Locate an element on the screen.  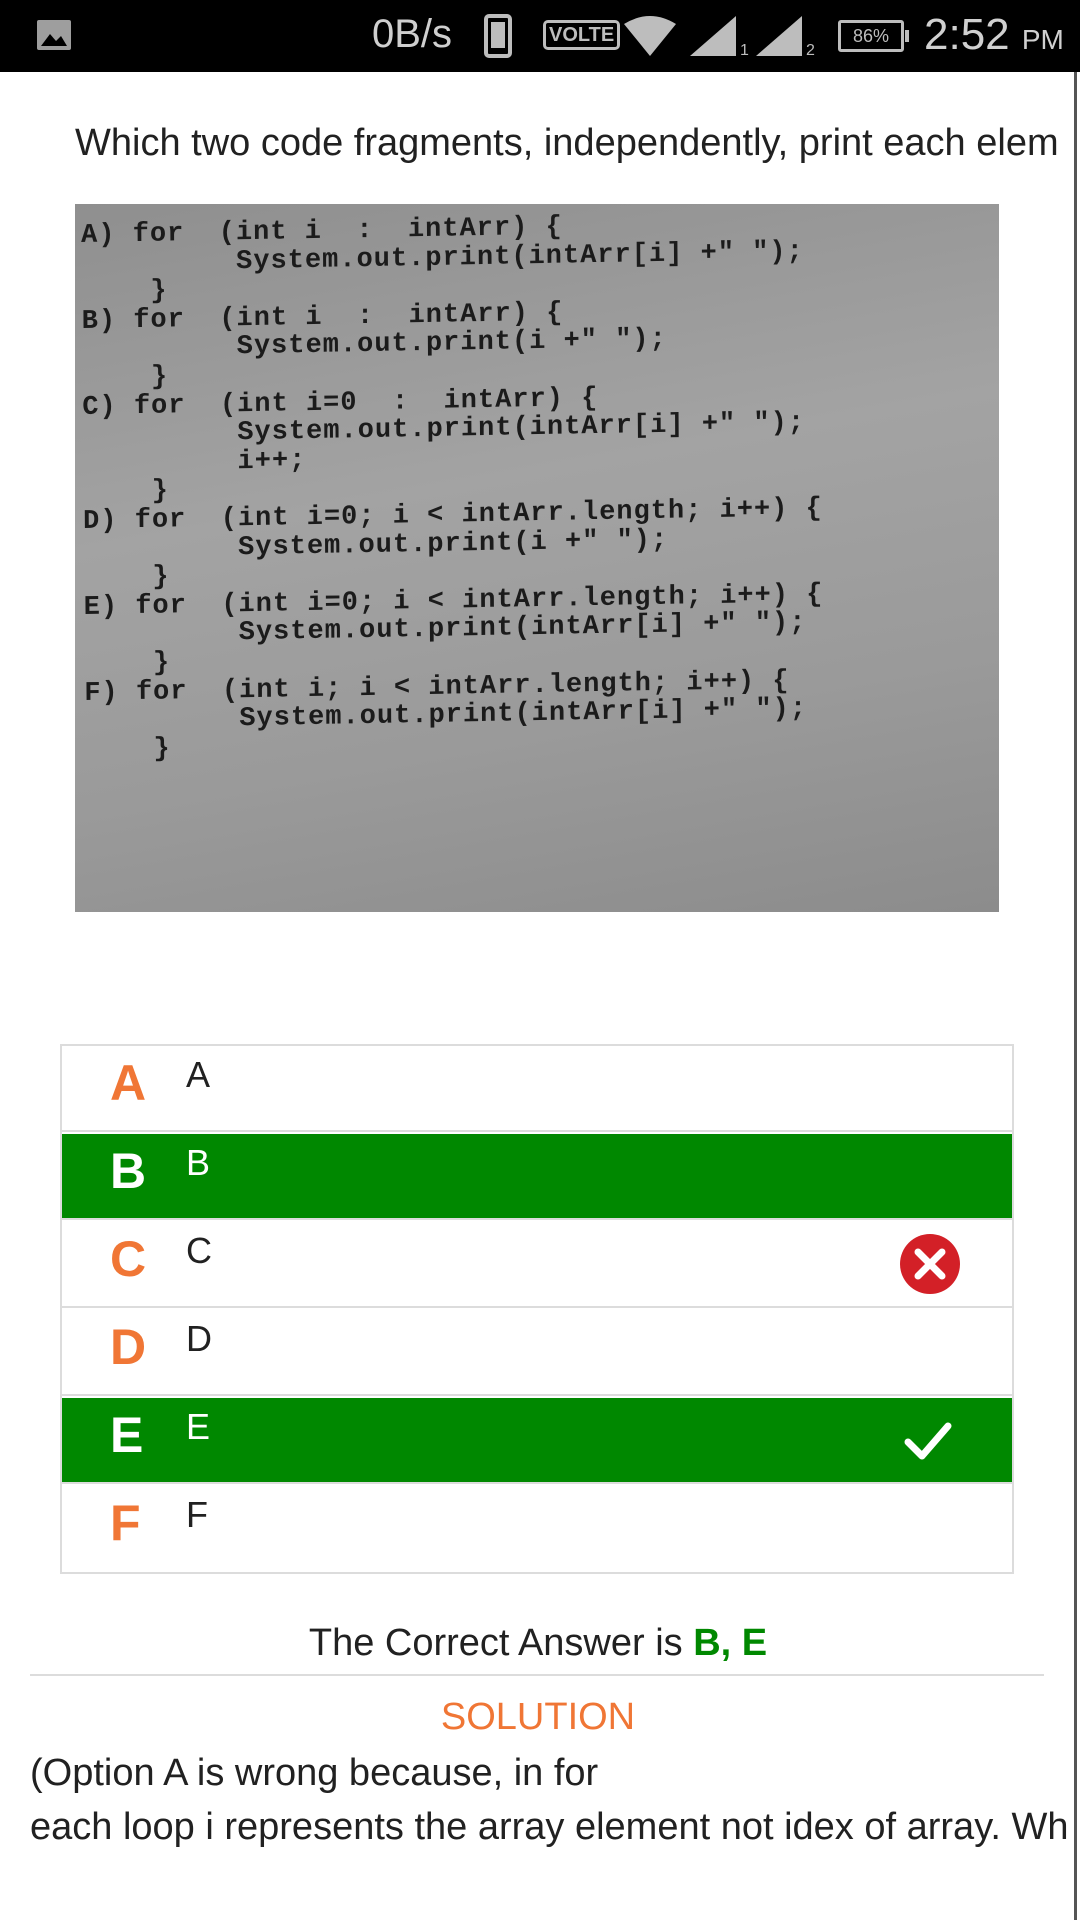
option-text: B is located at coordinates (198, 1162).